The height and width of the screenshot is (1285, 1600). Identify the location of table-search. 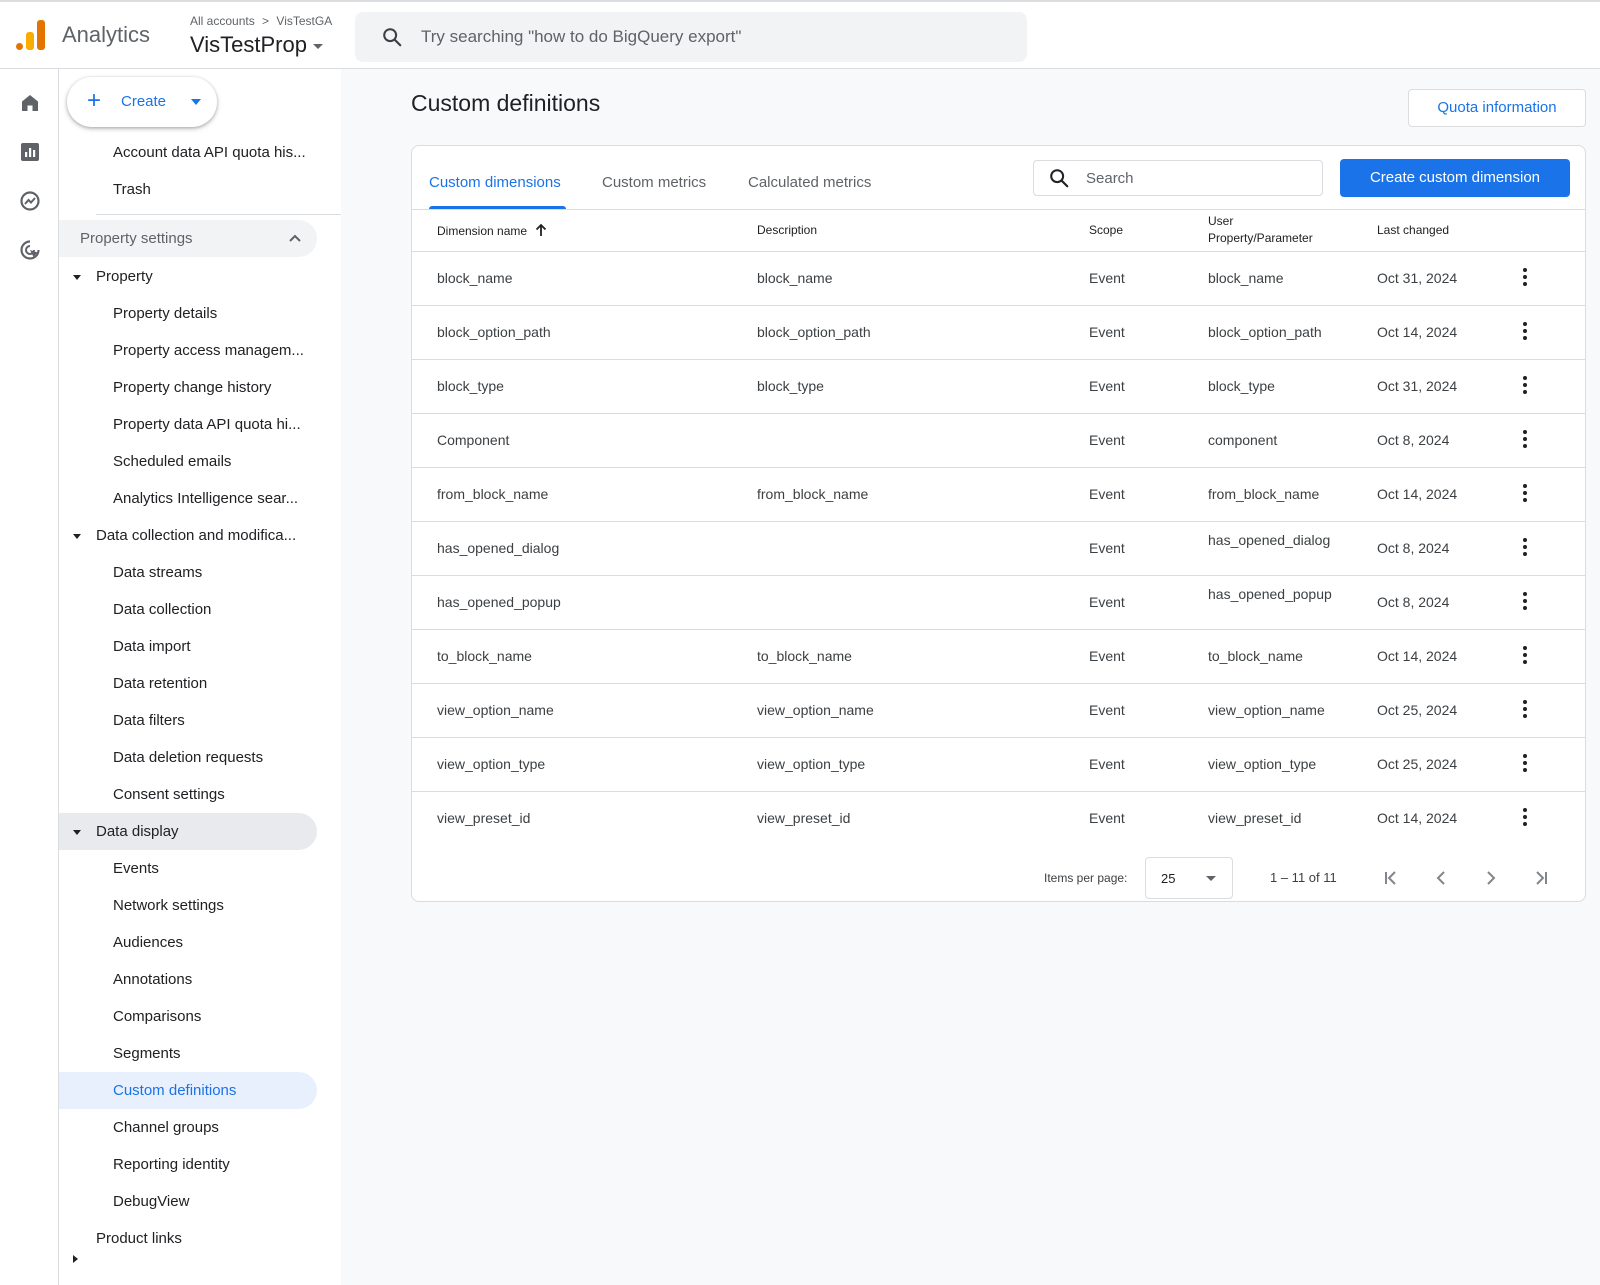
(1178, 178).